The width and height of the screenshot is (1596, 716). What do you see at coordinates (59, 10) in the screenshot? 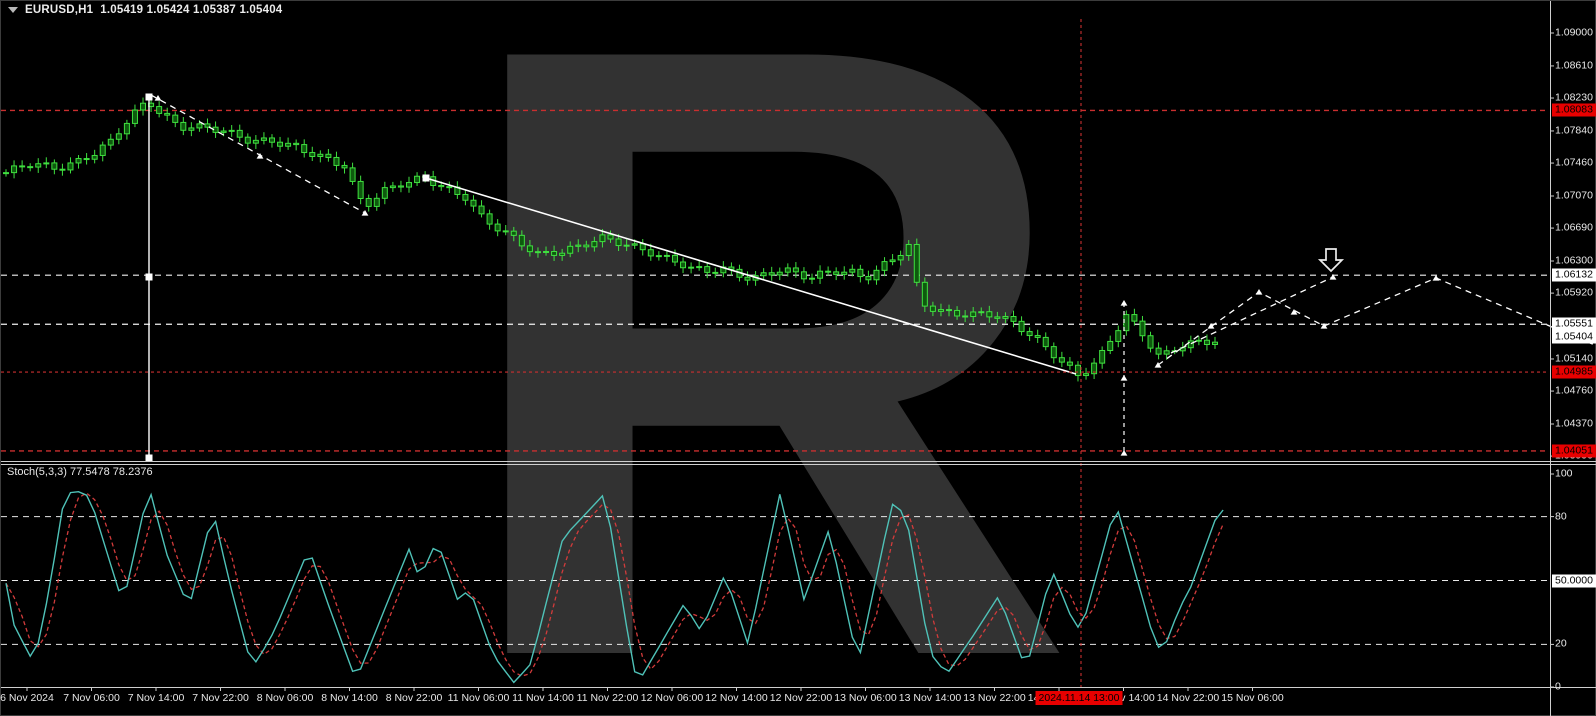
I see `symbol-period-label: EURUSD,H1` at bounding box center [59, 10].